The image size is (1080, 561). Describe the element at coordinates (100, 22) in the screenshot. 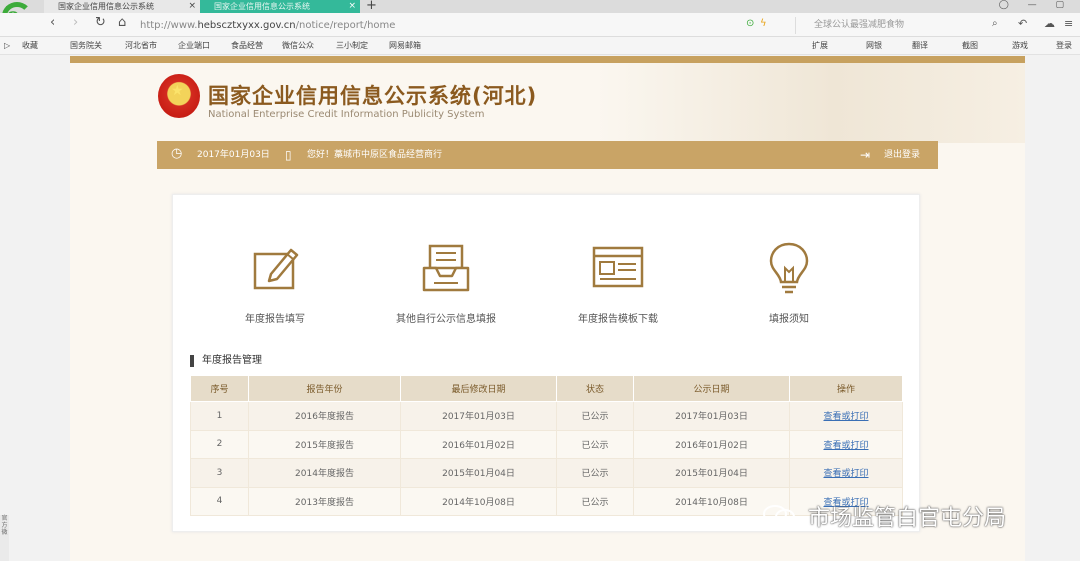

I see `refresh-icon: ↻` at that location.